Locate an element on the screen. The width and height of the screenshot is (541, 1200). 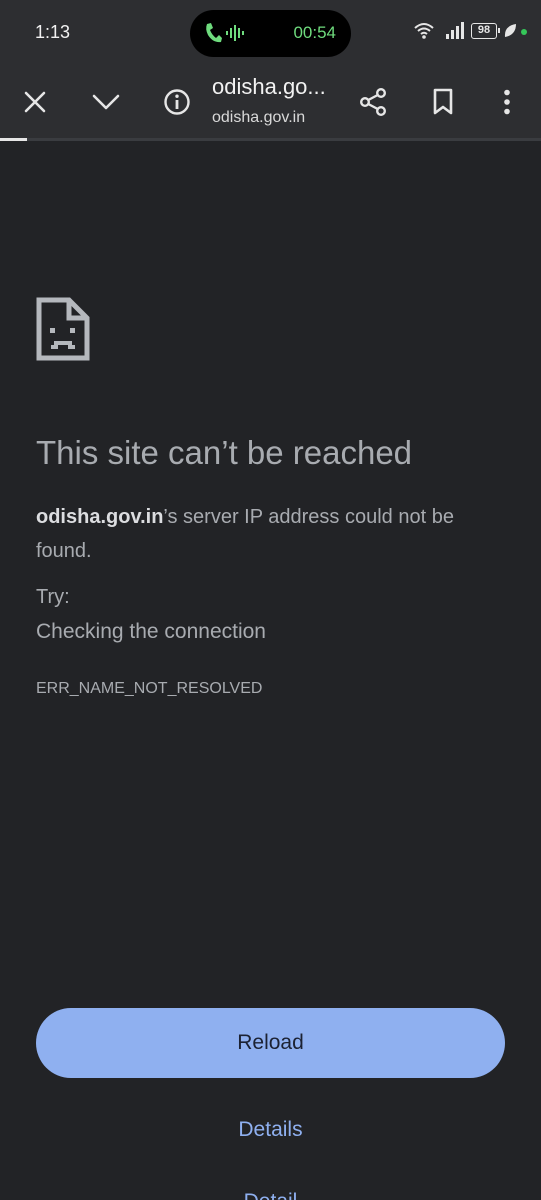
error-domain: odisha.gov.in is located at coordinates (100, 517).